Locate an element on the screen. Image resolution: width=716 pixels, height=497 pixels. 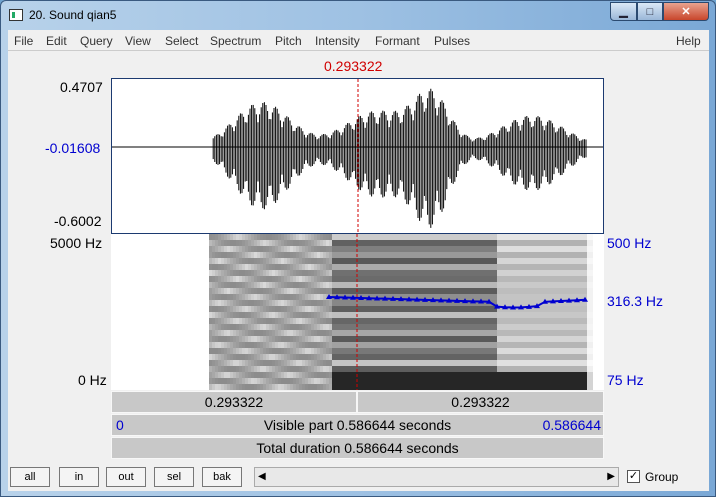
menu-view: View is located at coordinates (138, 41).